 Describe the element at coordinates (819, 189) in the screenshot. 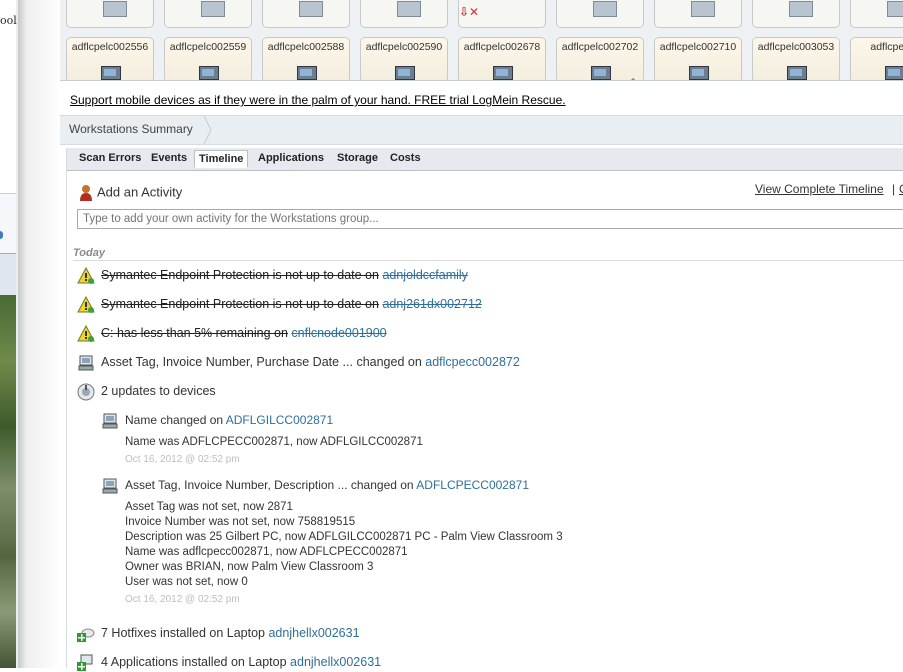

I see `view-complete-timeline-link: View Complete Timeline` at that location.